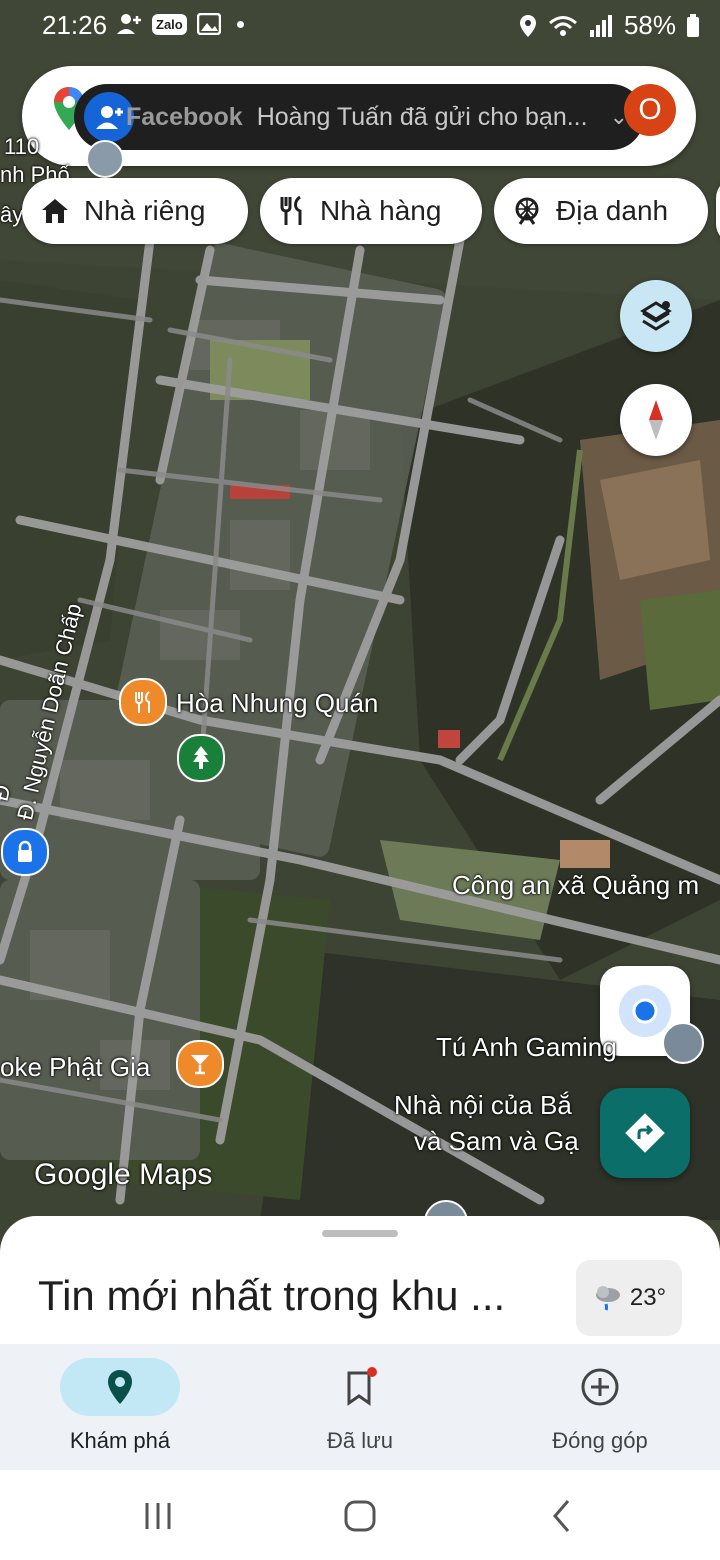 This screenshot has width=720, height=1560. I want to click on lock-marker-icon, so click(25, 852).